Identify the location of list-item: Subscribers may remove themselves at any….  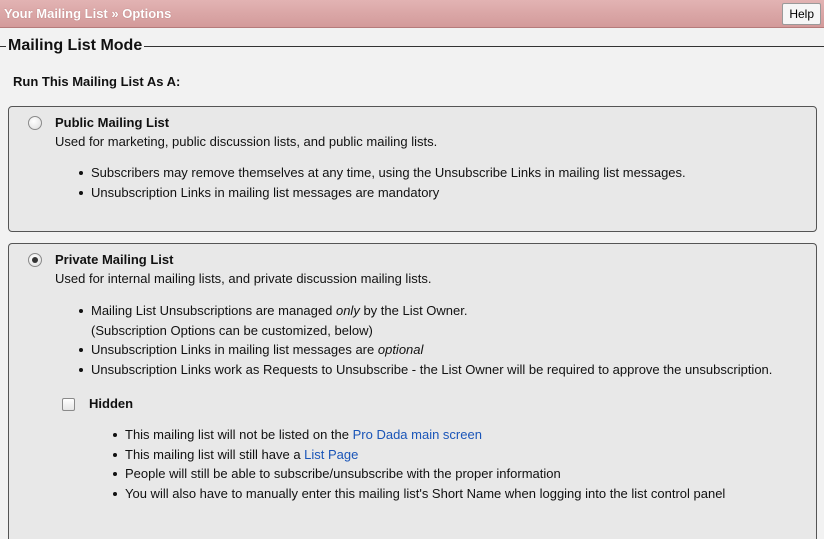
(381, 173).